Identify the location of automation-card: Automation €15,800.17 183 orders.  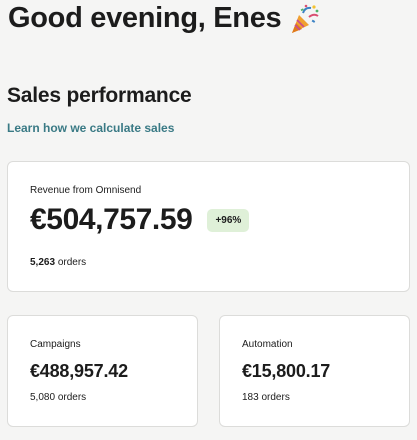
(314, 371).